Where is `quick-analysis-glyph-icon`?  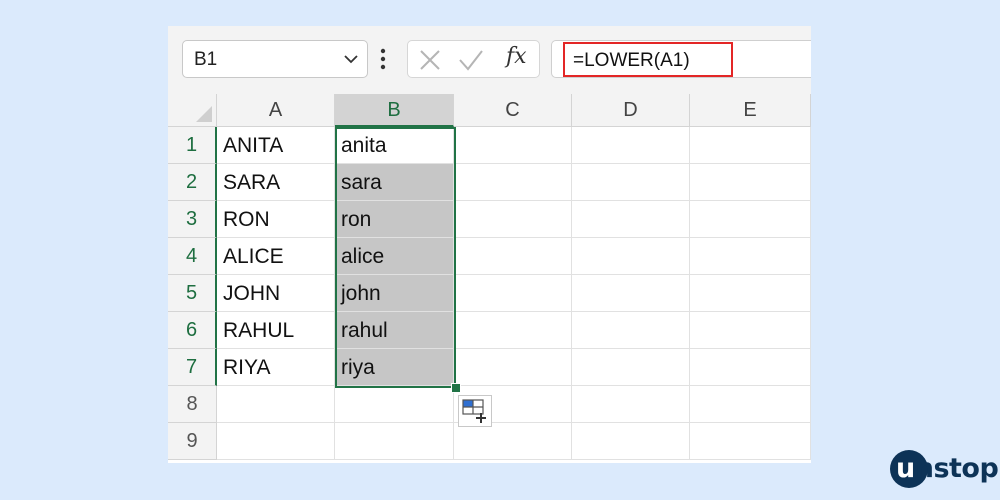
quick-analysis-glyph-icon is located at coordinates (474, 411).